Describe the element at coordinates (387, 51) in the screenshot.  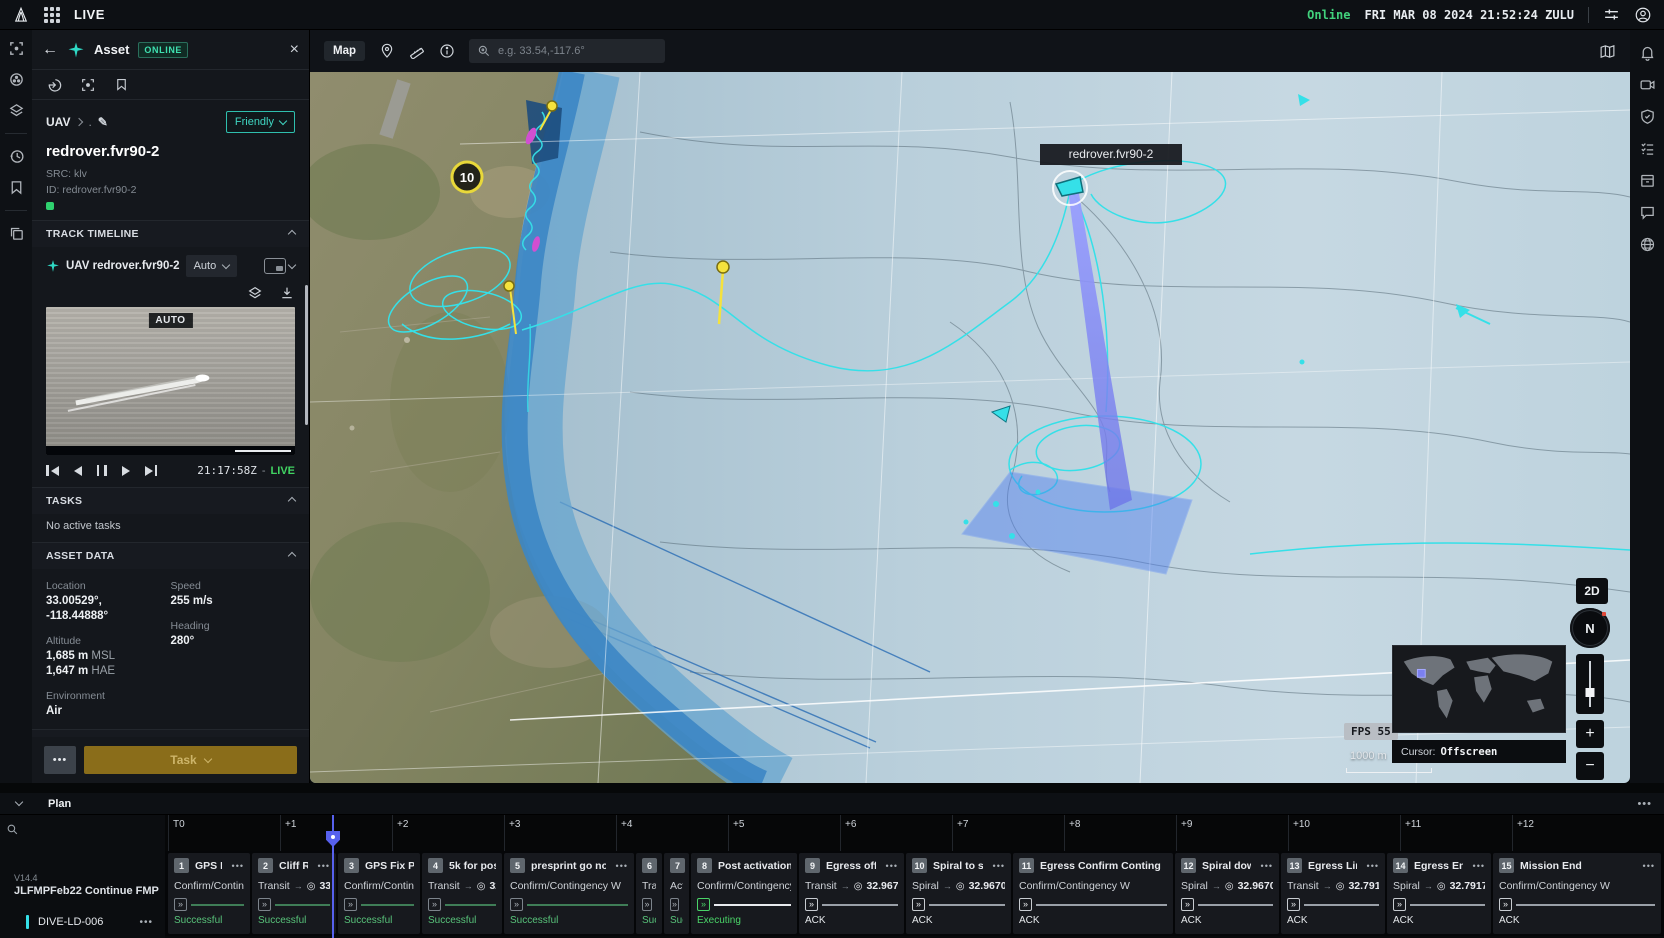
I see `drop-pin-icon` at that location.